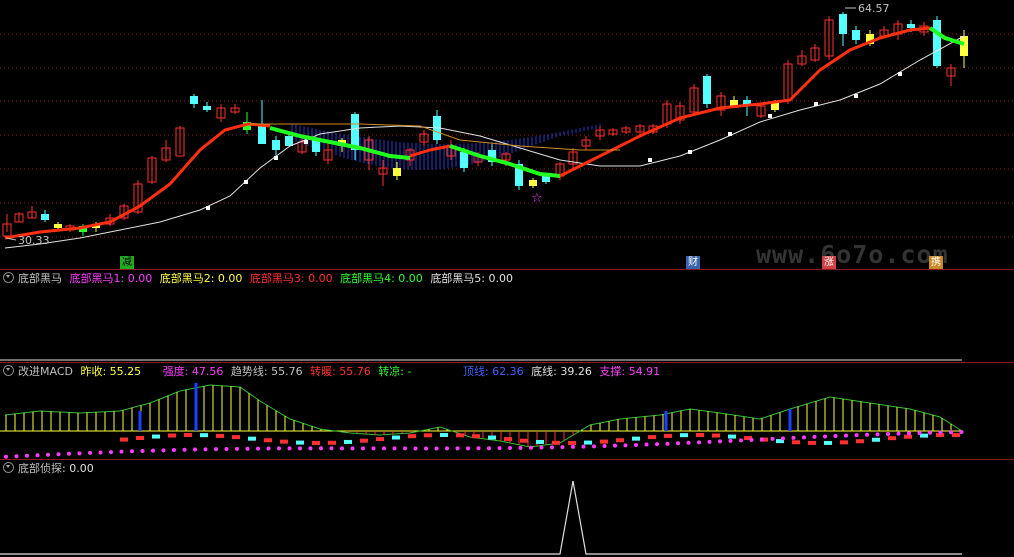 This screenshot has width=1014, height=557. I want to click on collapse-icon, so click(8, 370).